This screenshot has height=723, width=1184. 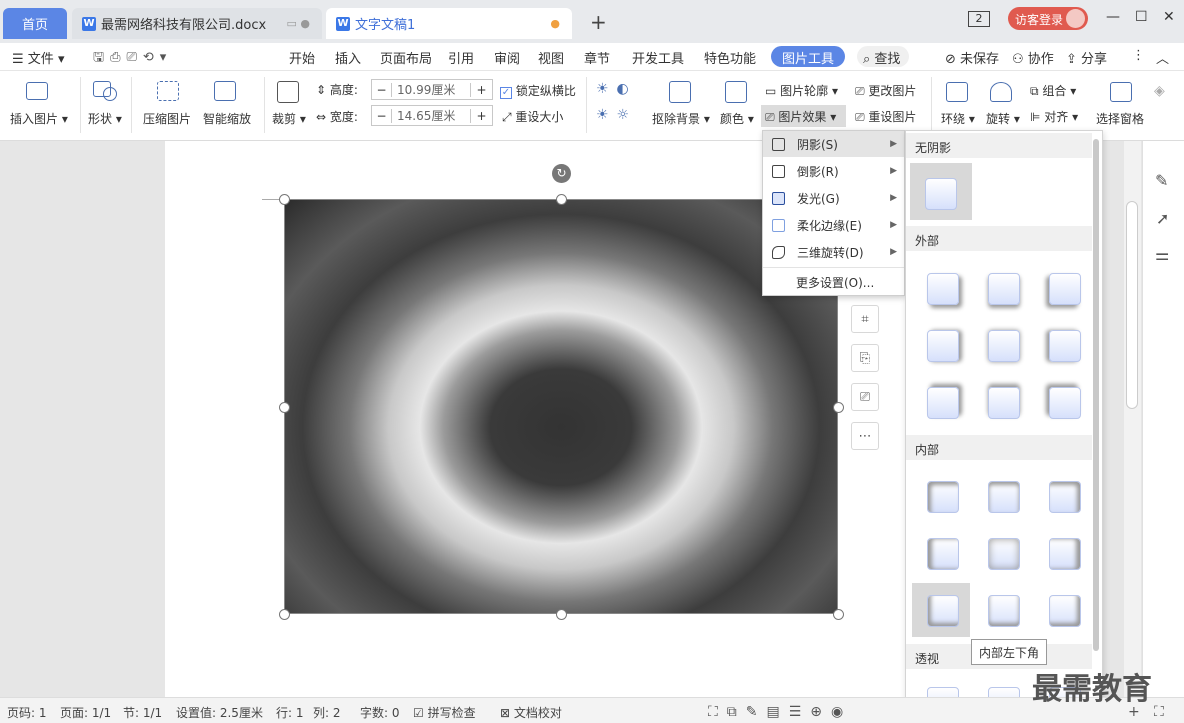 What do you see at coordinates (1162, 218) in the screenshot?
I see `pointer-icon: ➚` at bounding box center [1162, 218].